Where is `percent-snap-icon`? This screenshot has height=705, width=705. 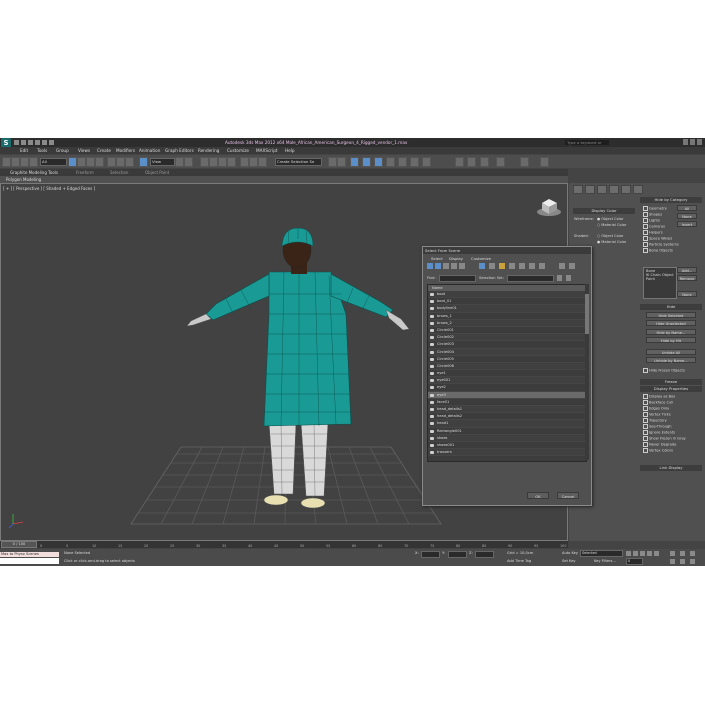
percent-snap-icon is located at coordinates (222, 162).